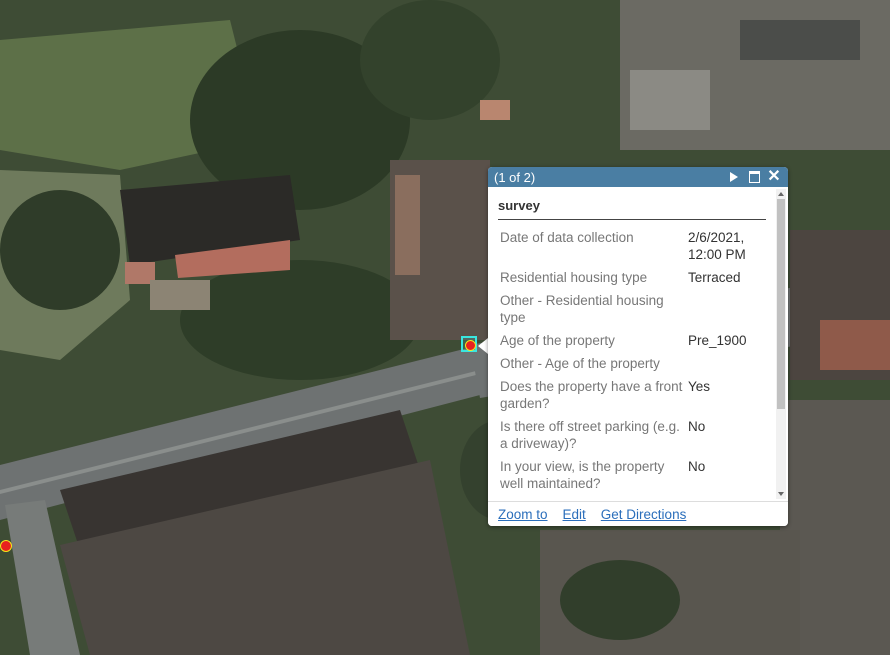  I want to click on scroll-down-icon, so click(781, 494).